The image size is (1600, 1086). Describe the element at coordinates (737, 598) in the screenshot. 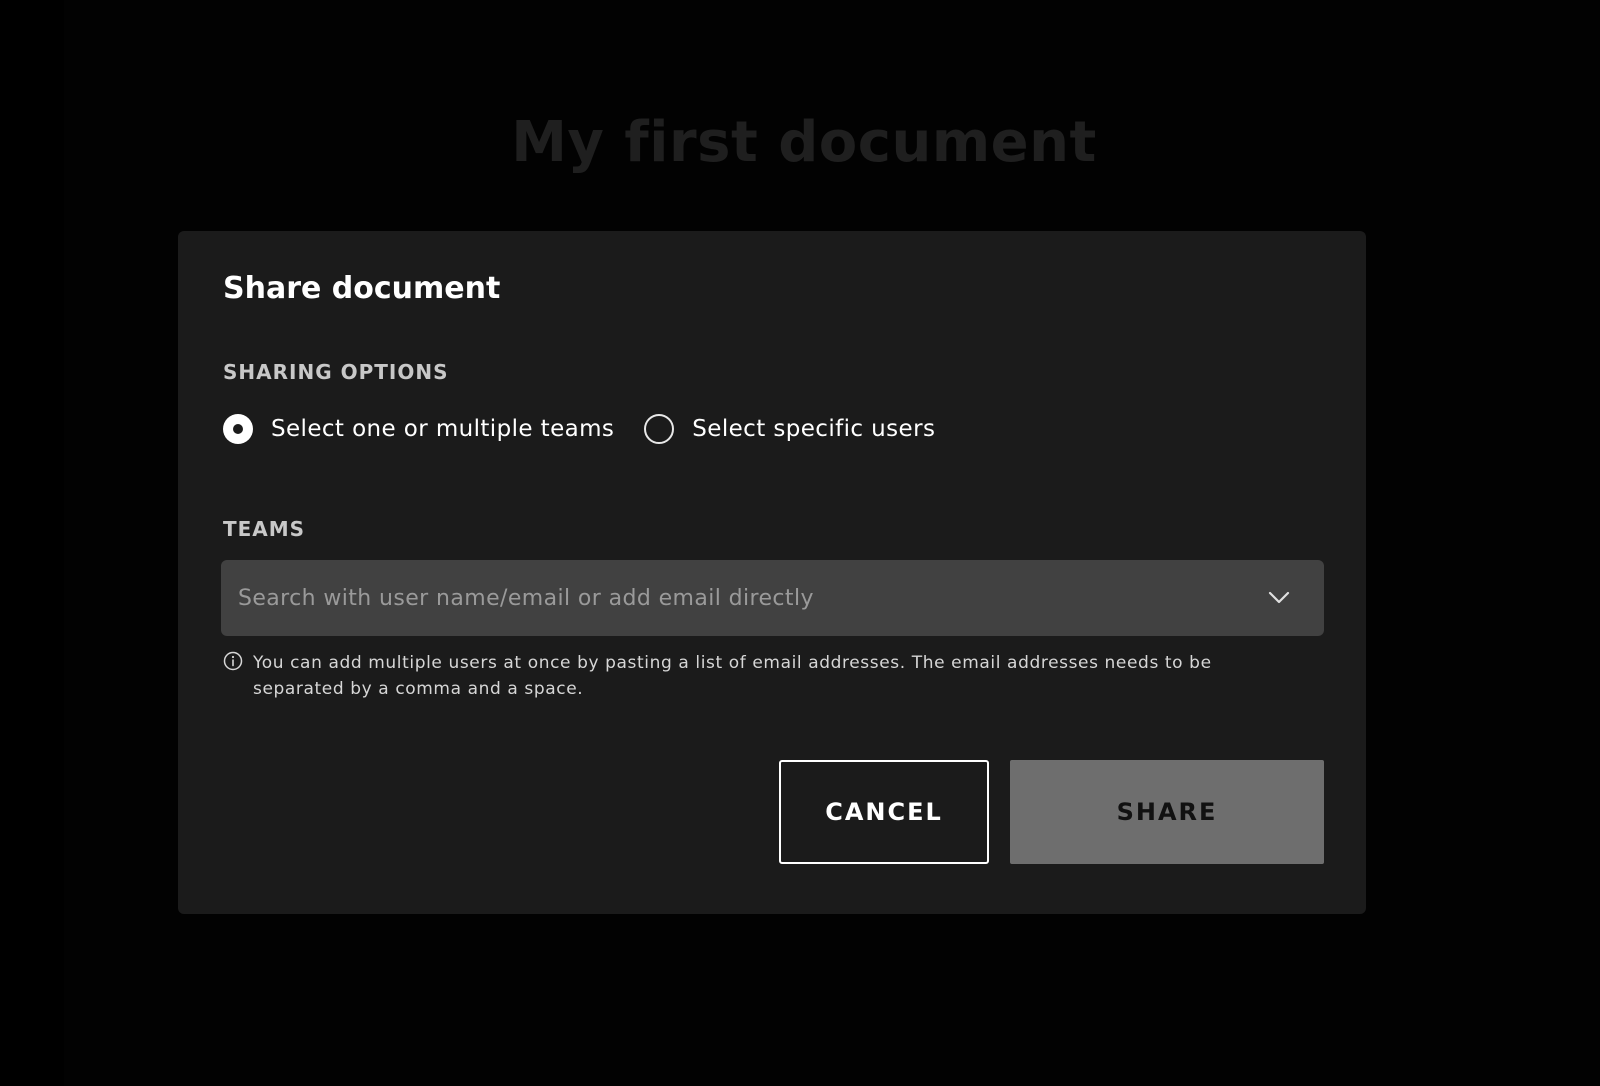

I see `teams-search-input` at that location.